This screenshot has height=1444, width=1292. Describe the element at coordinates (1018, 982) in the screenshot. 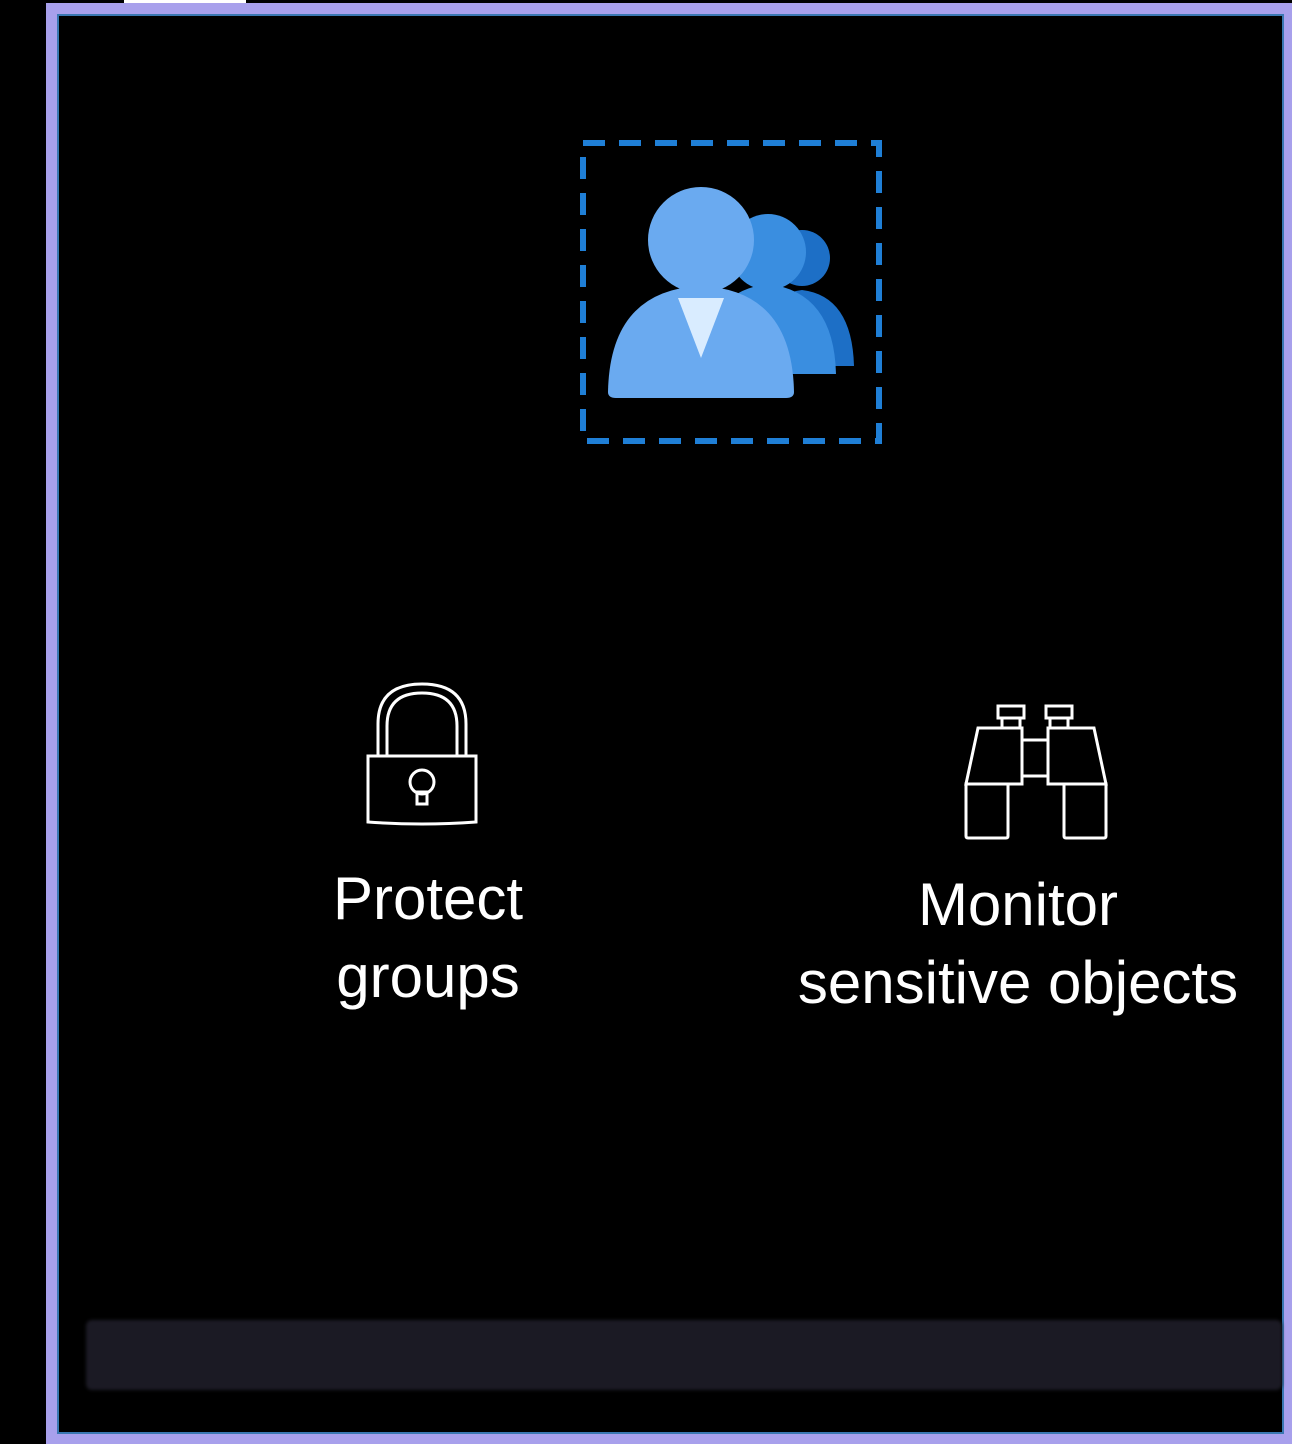

I see `monitor-label-line-2: sensitive objects` at that location.